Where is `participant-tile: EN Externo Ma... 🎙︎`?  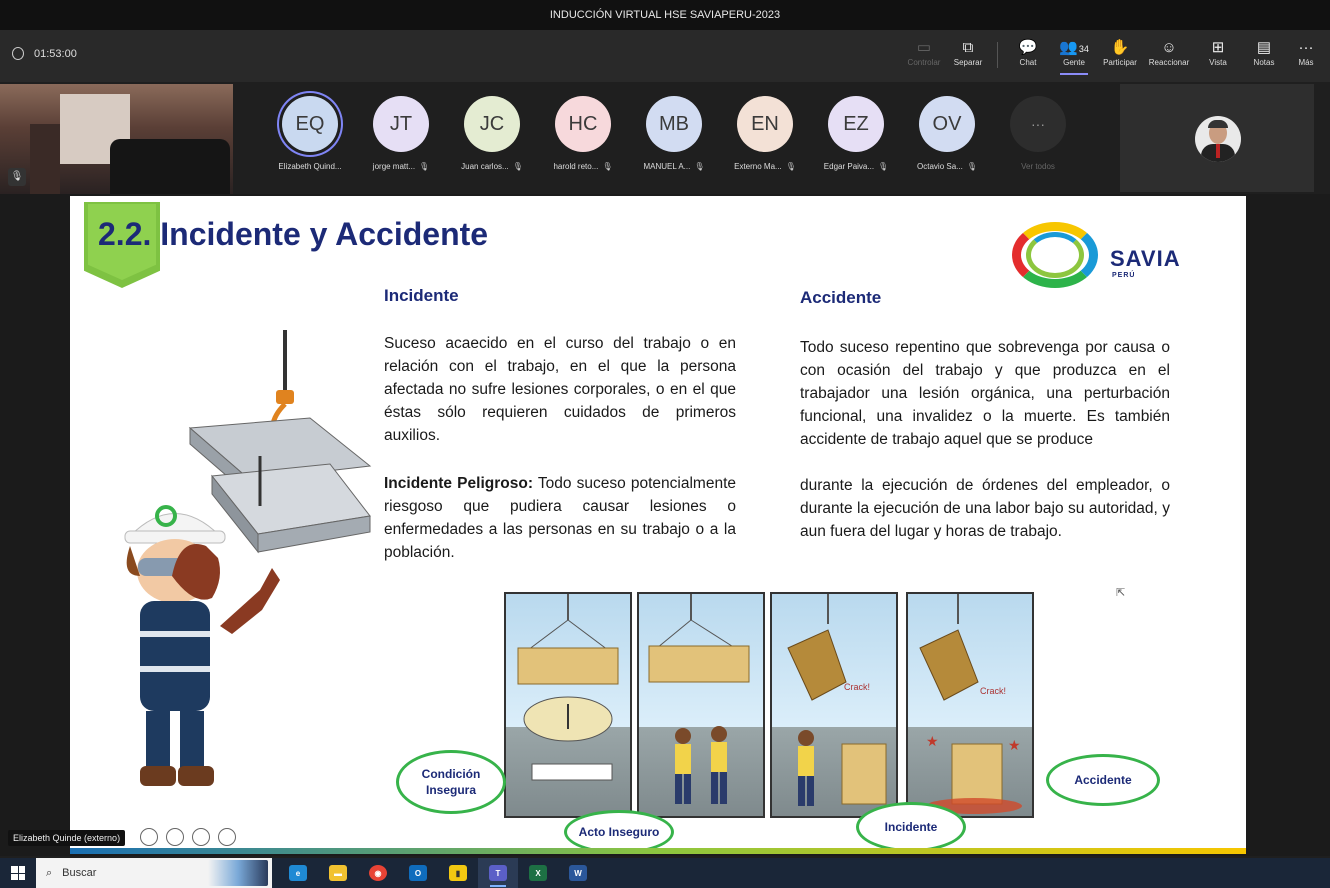
participant-tile: EN Externo Ma... 🎙︎ is located at coordinates (765, 133).